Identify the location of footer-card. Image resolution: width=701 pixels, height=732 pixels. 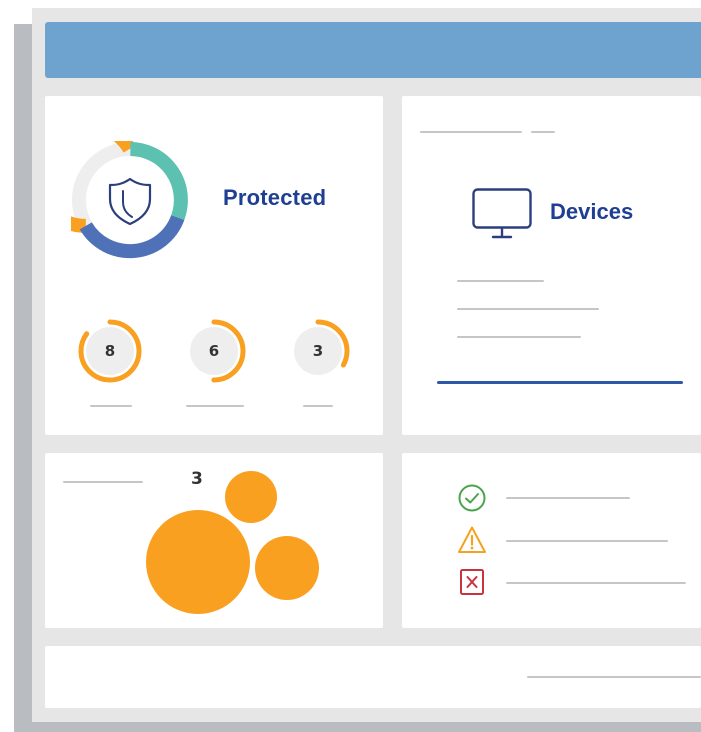
(373, 677).